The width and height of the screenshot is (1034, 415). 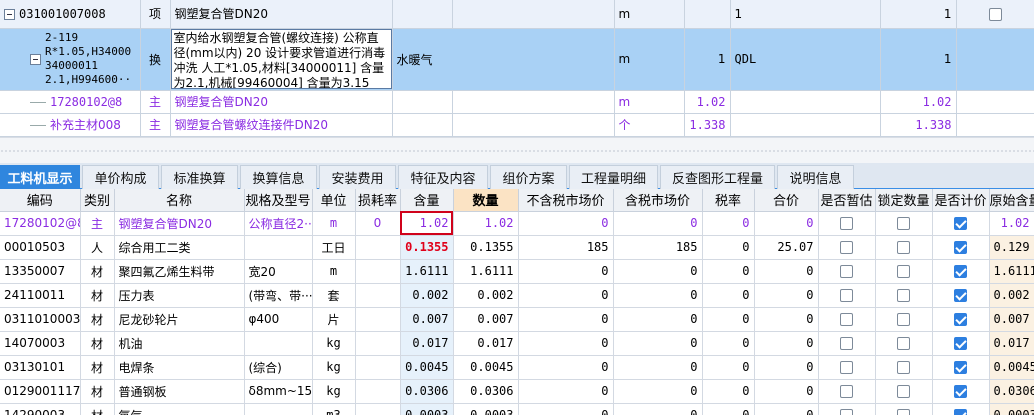 What do you see at coordinates (427, 200) in the screenshot?
I see `col-header-content: 含量` at bounding box center [427, 200].